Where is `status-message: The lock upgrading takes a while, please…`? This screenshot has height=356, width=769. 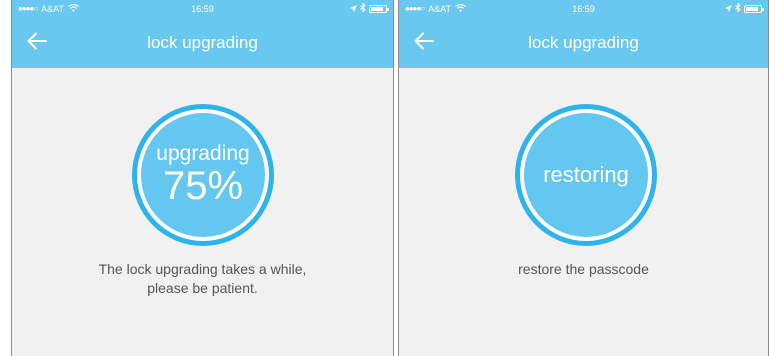
status-message: The lock upgrading takes a while, please… is located at coordinates (202, 279).